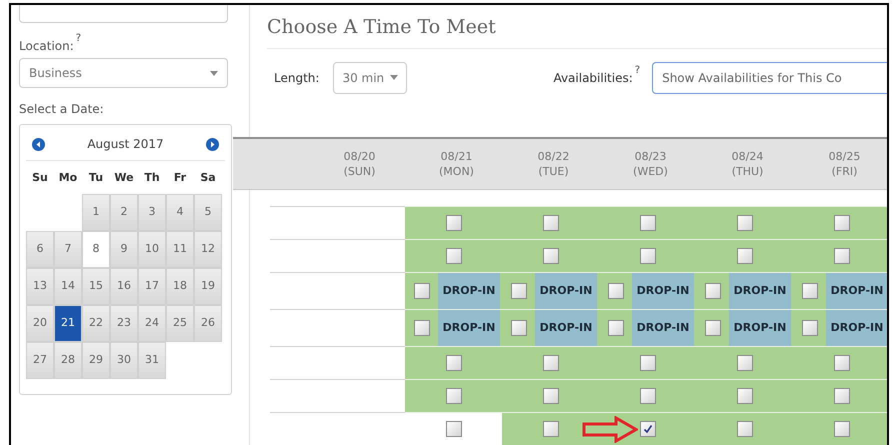 This screenshot has width=893, height=445. Describe the element at coordinates (152, 286) in the screenshot. I see `day-cell: 17` at that location.